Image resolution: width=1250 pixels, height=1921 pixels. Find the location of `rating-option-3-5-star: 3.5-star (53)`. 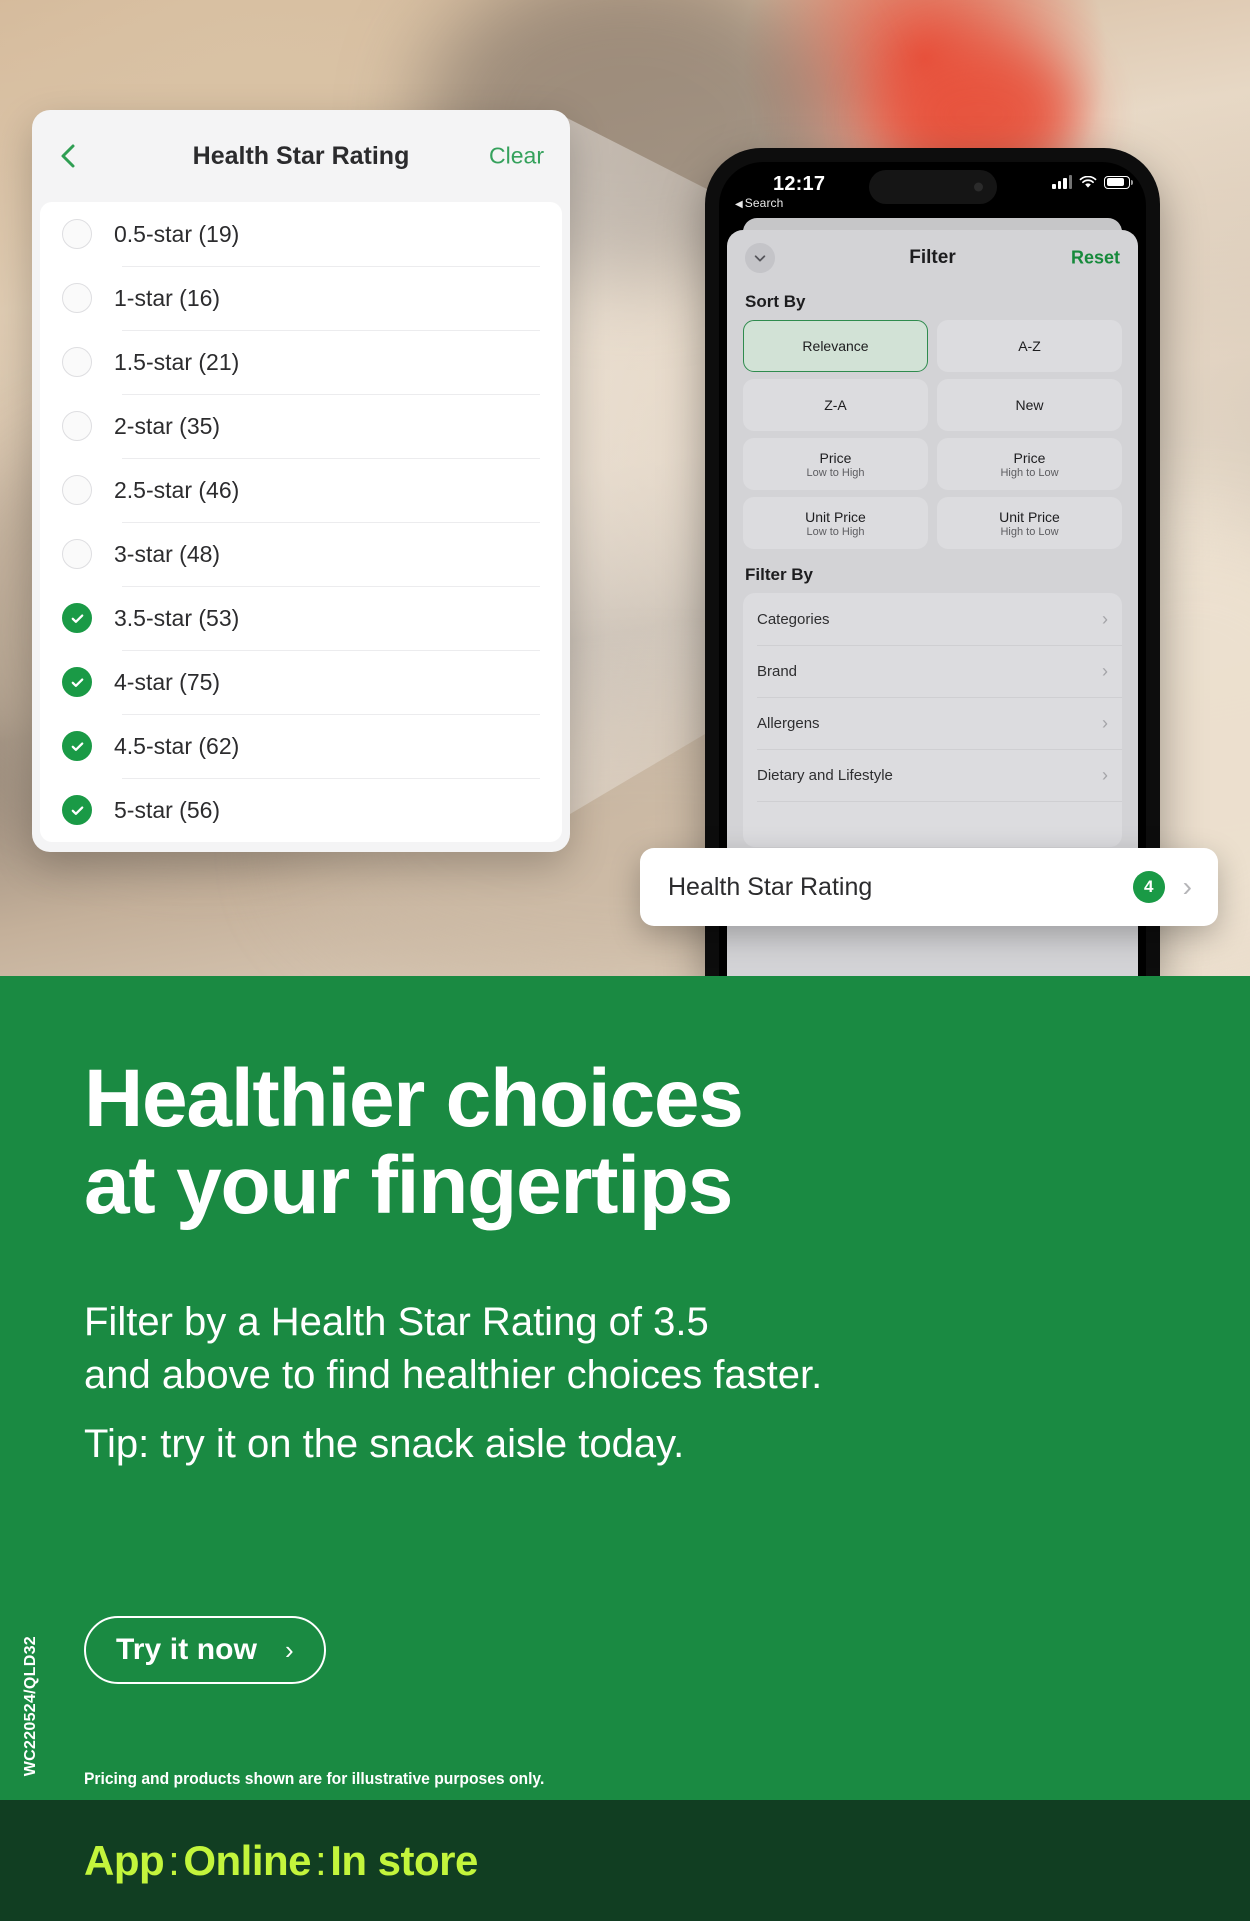

rating-option-3-5-star: 3.5-star (53) is located at coordinates (301, 618).